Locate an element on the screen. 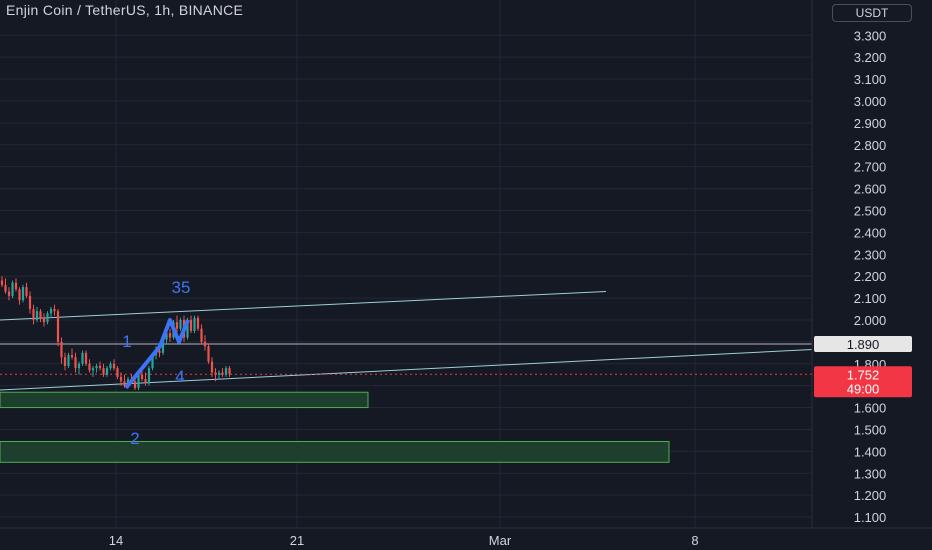 The height and width of the screenshot is (550, 932). y-tick-label: 2.200 is located at coordinates (870, 276).